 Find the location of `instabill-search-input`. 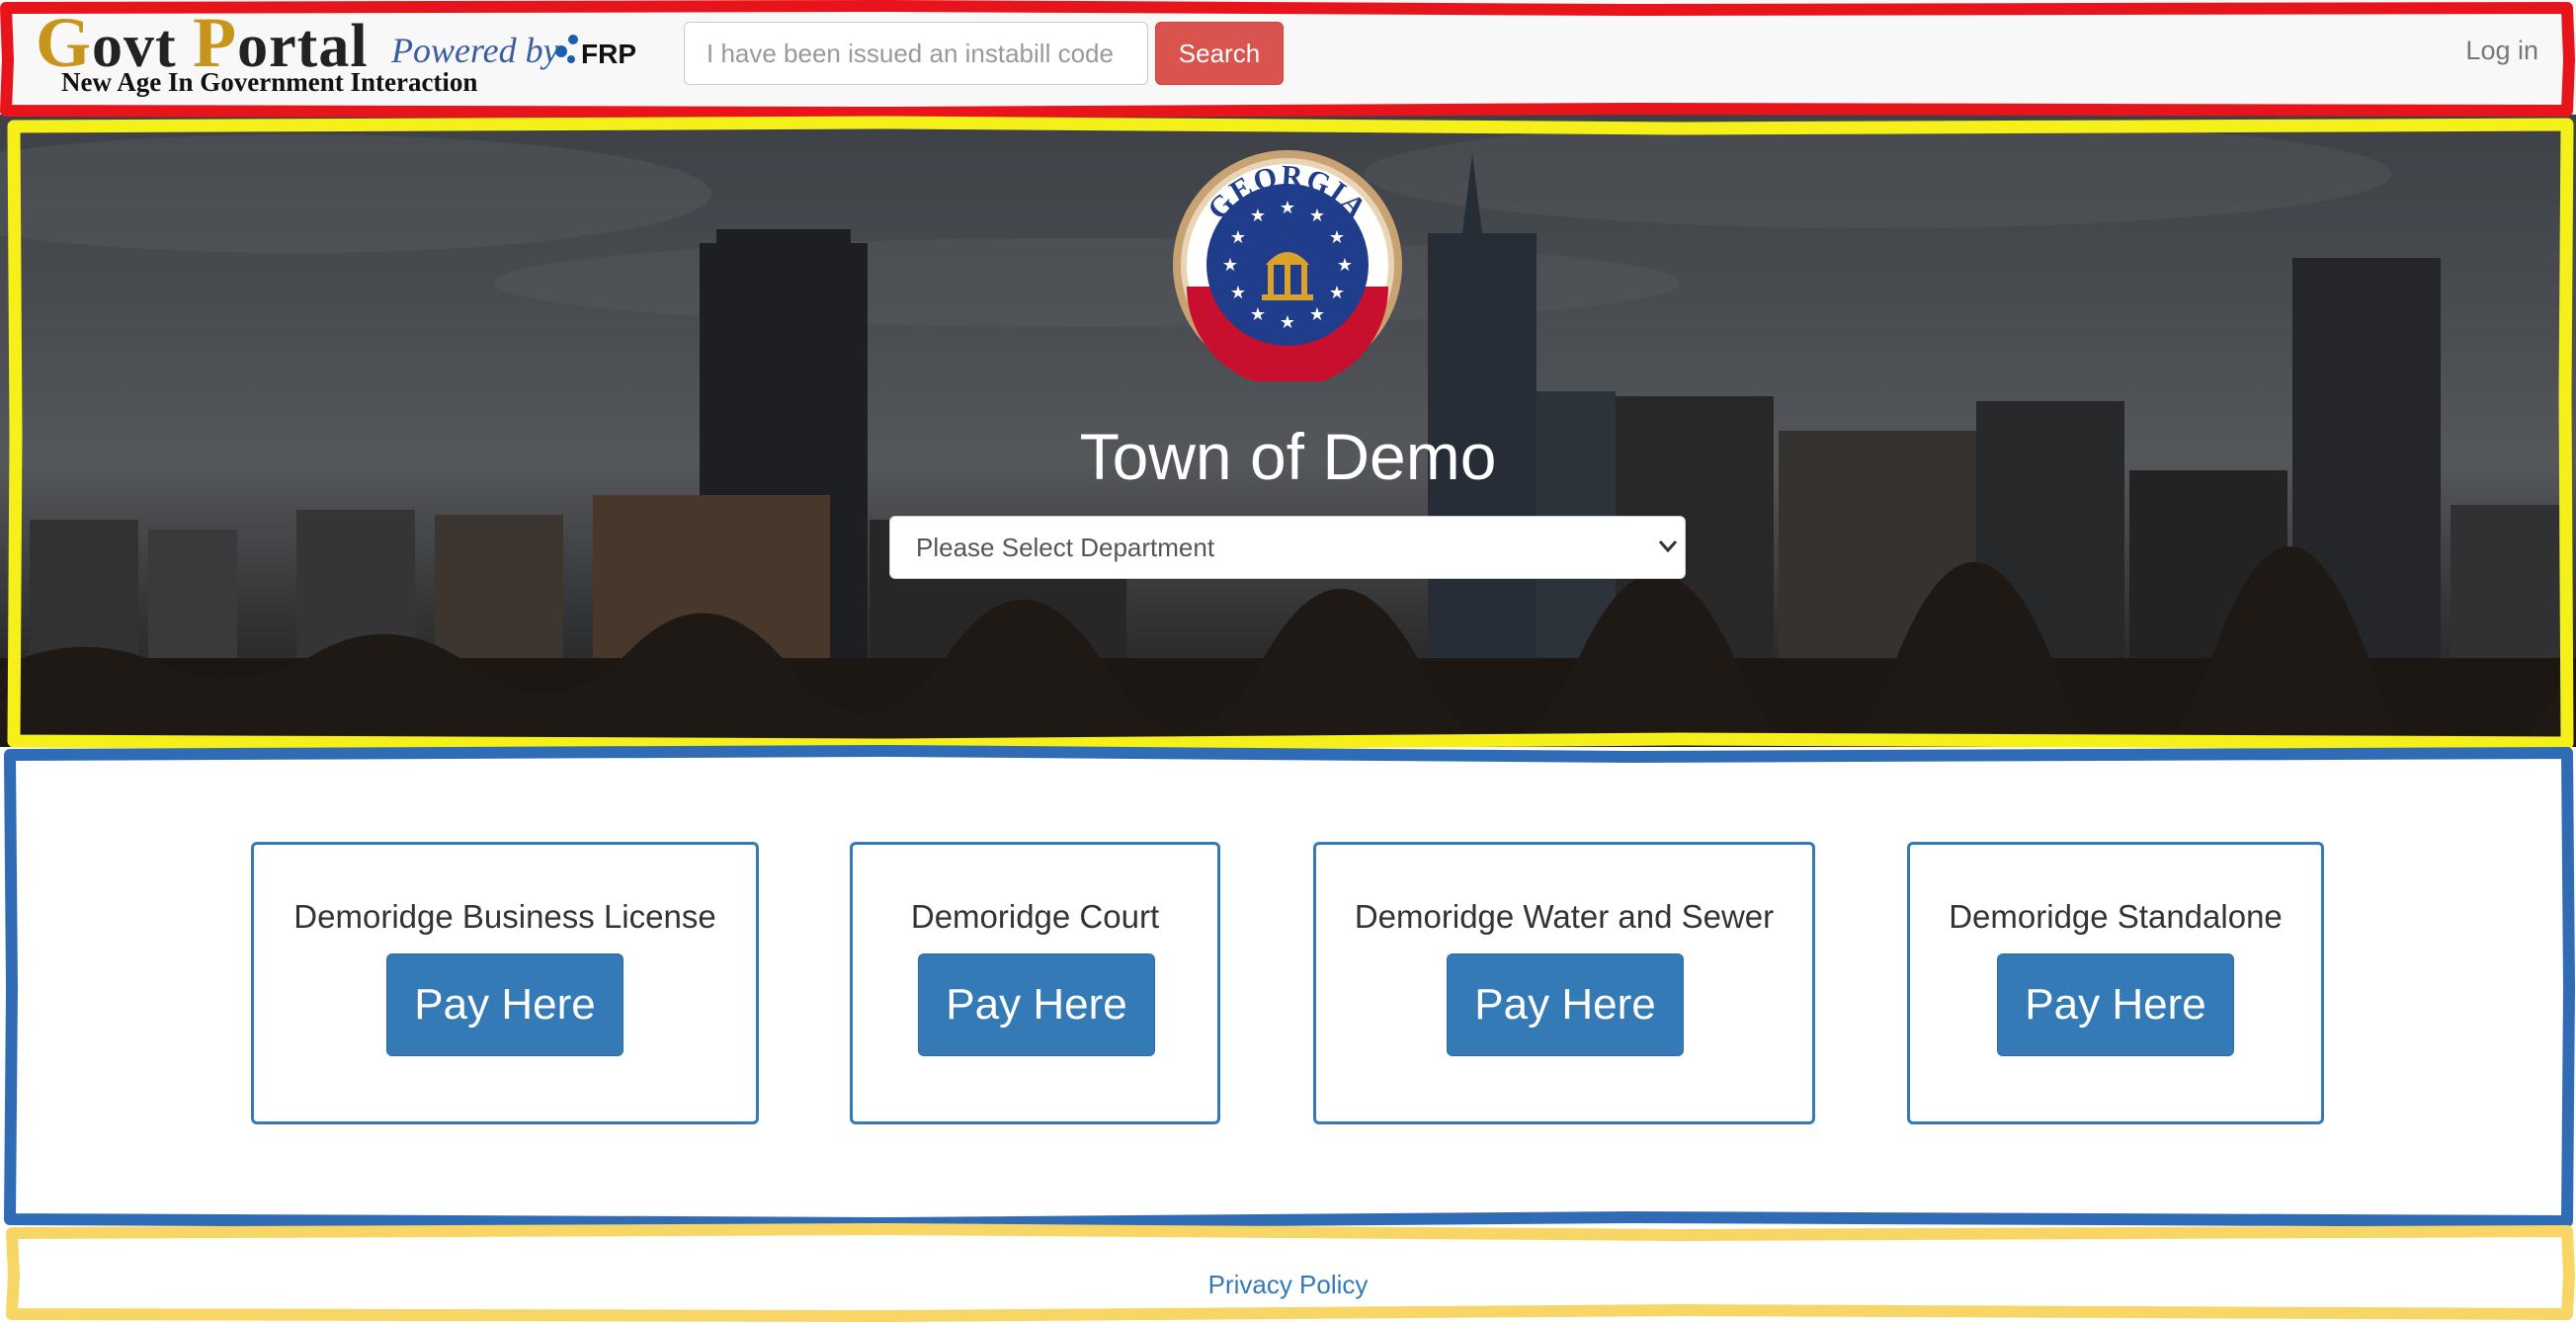

instabill-search-input is located at coordinates (916, 53).